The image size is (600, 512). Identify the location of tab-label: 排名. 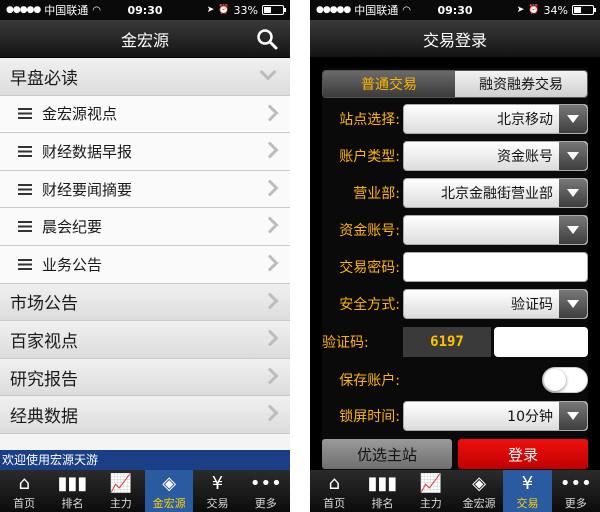
(382, 503).